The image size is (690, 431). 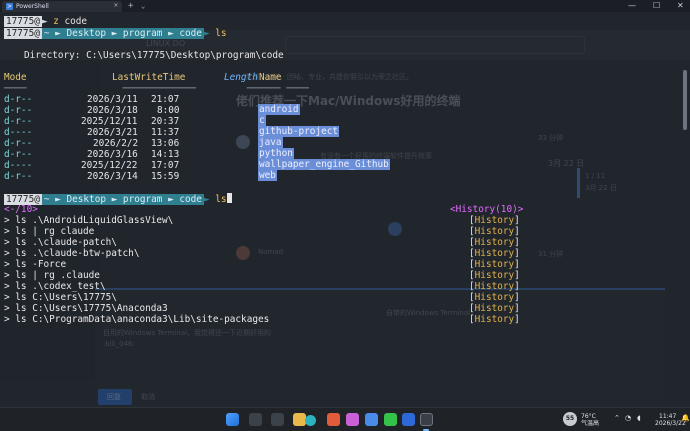 I want to click on search-icon, so click(x=255, y=419).